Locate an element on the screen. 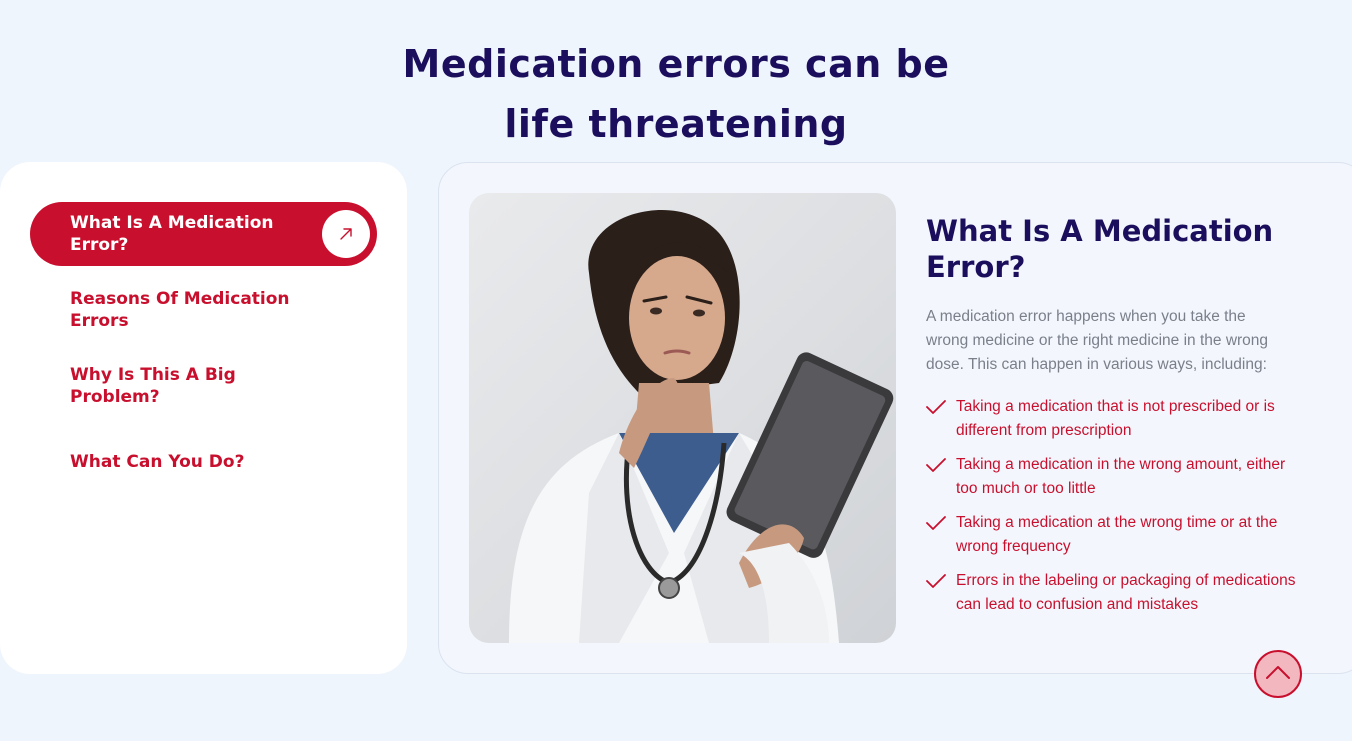 The height and width of the screenshot is (741, 1352). nav-item-why-big-problem: Why Is This A Big Problem? is located at coordinates (203, 386).